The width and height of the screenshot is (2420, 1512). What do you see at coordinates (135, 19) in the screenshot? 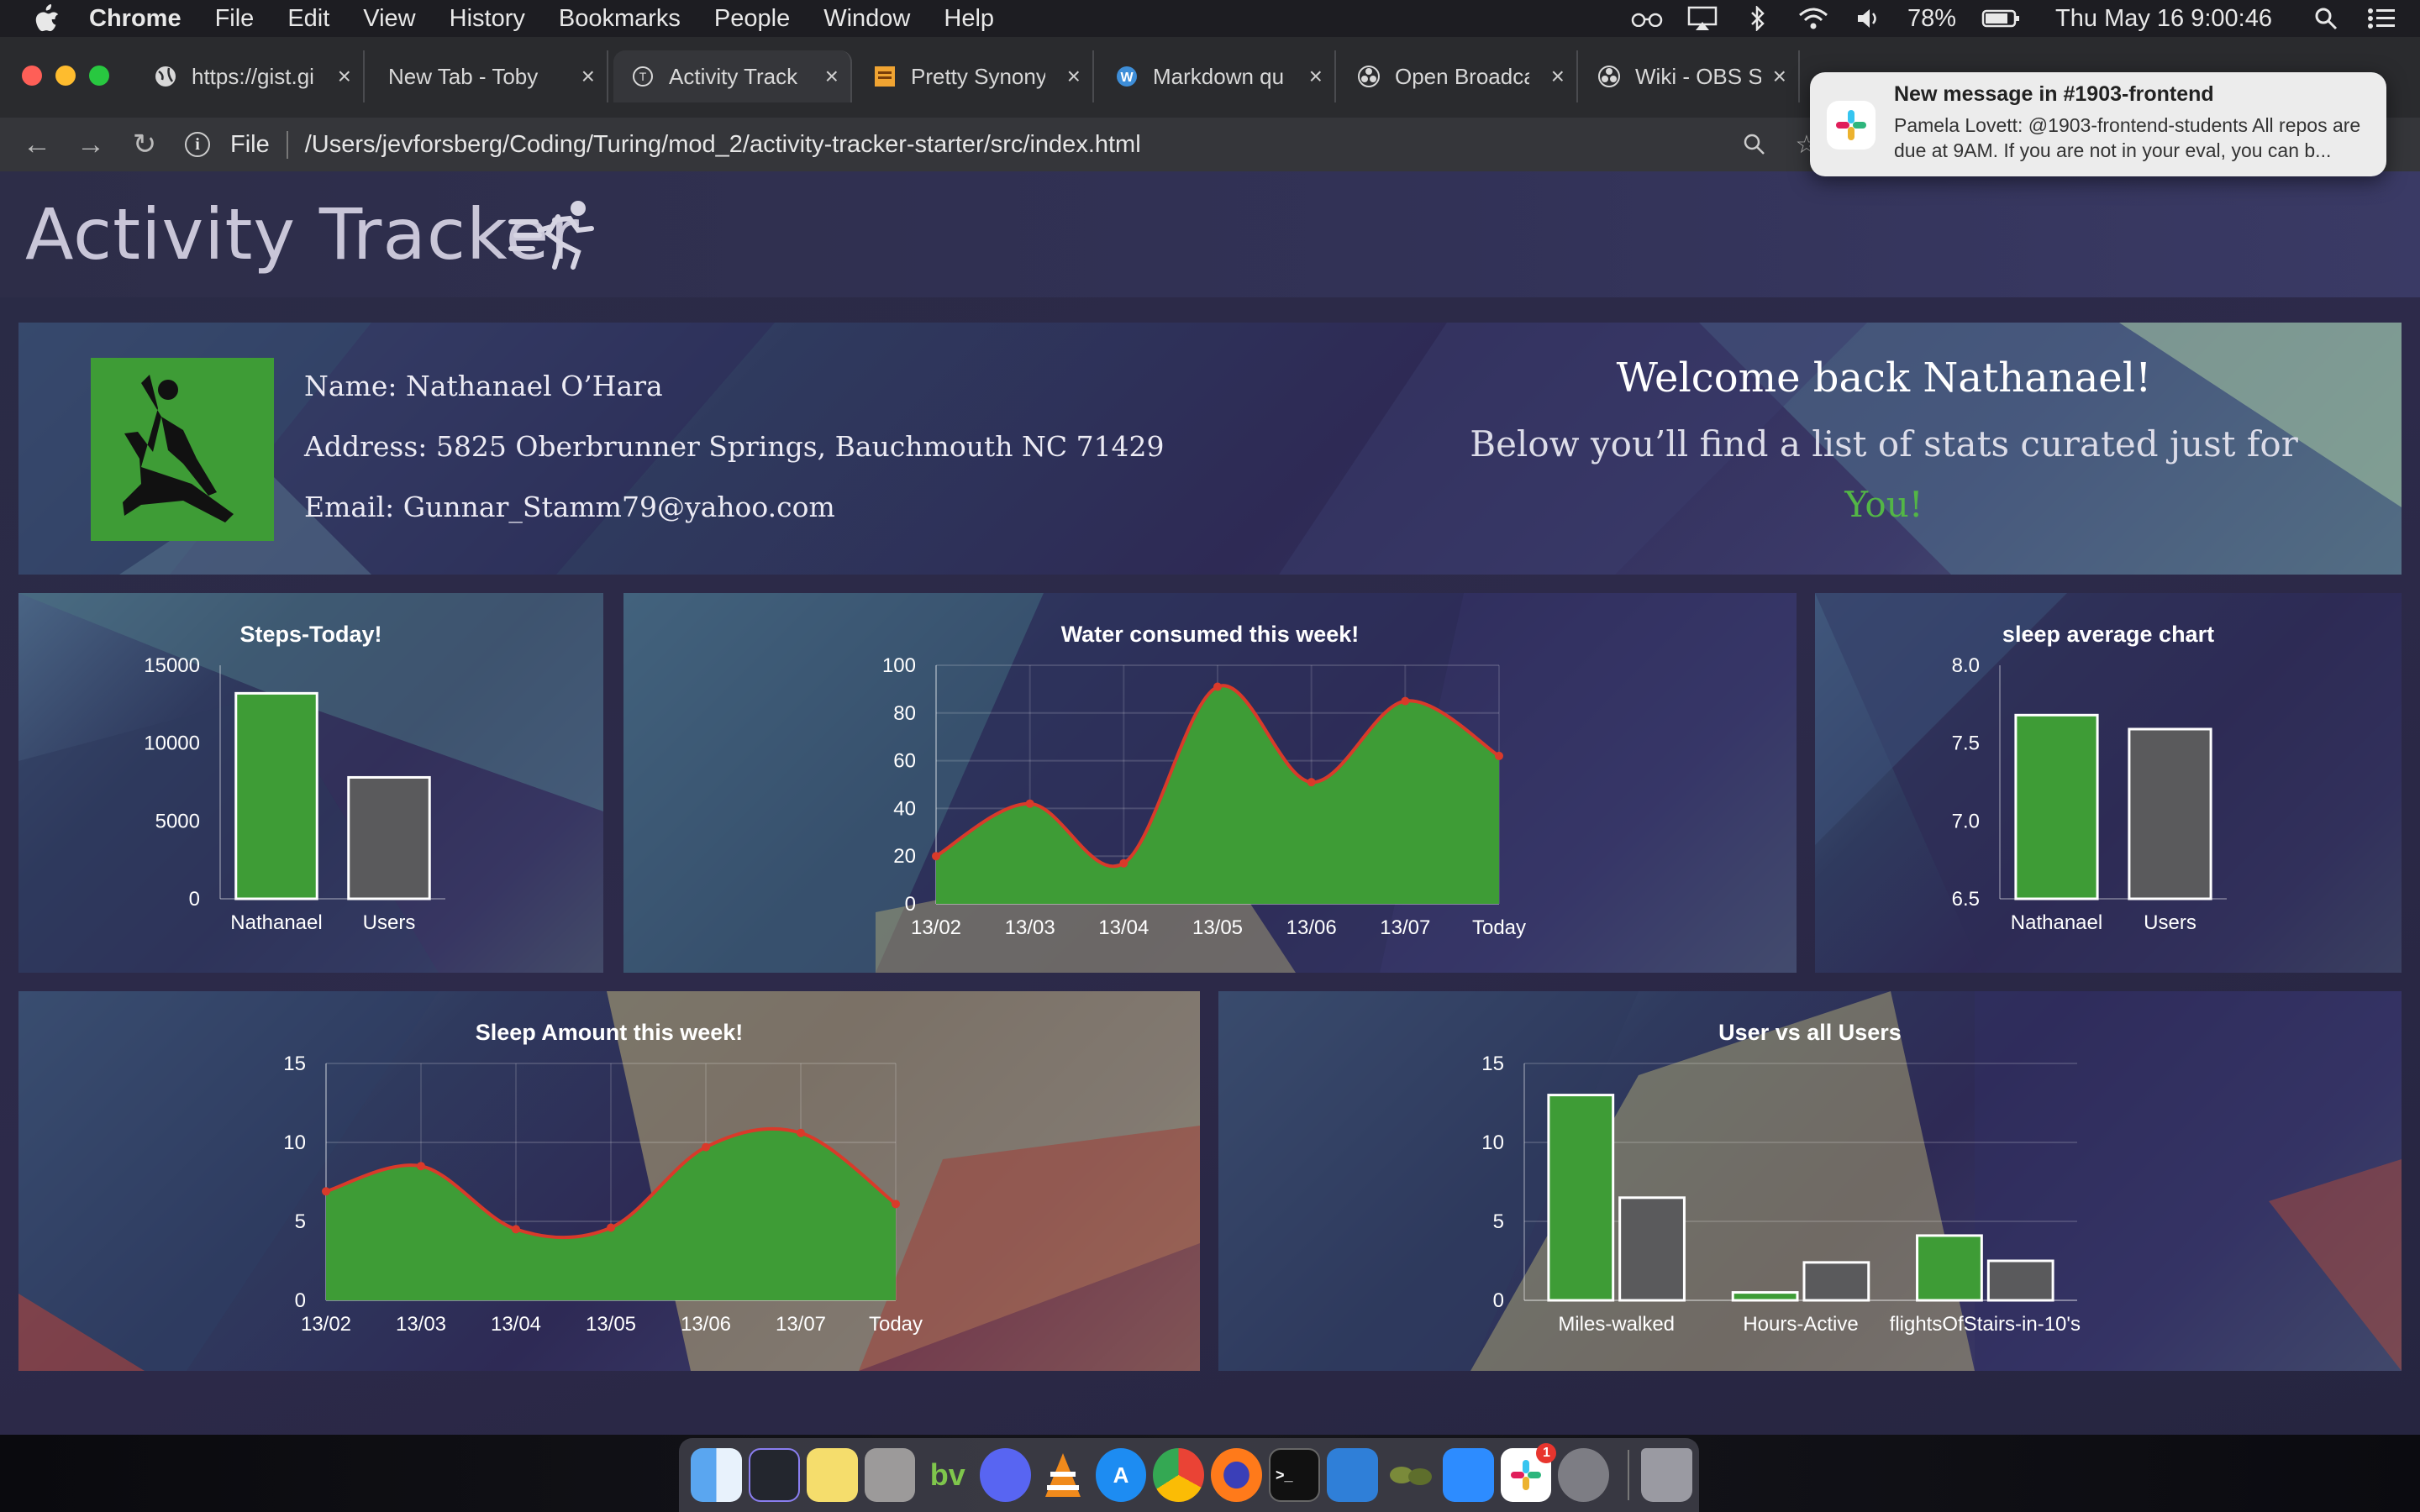
I see `menu-app-name: Chrome` at bounding box center [135, 19].